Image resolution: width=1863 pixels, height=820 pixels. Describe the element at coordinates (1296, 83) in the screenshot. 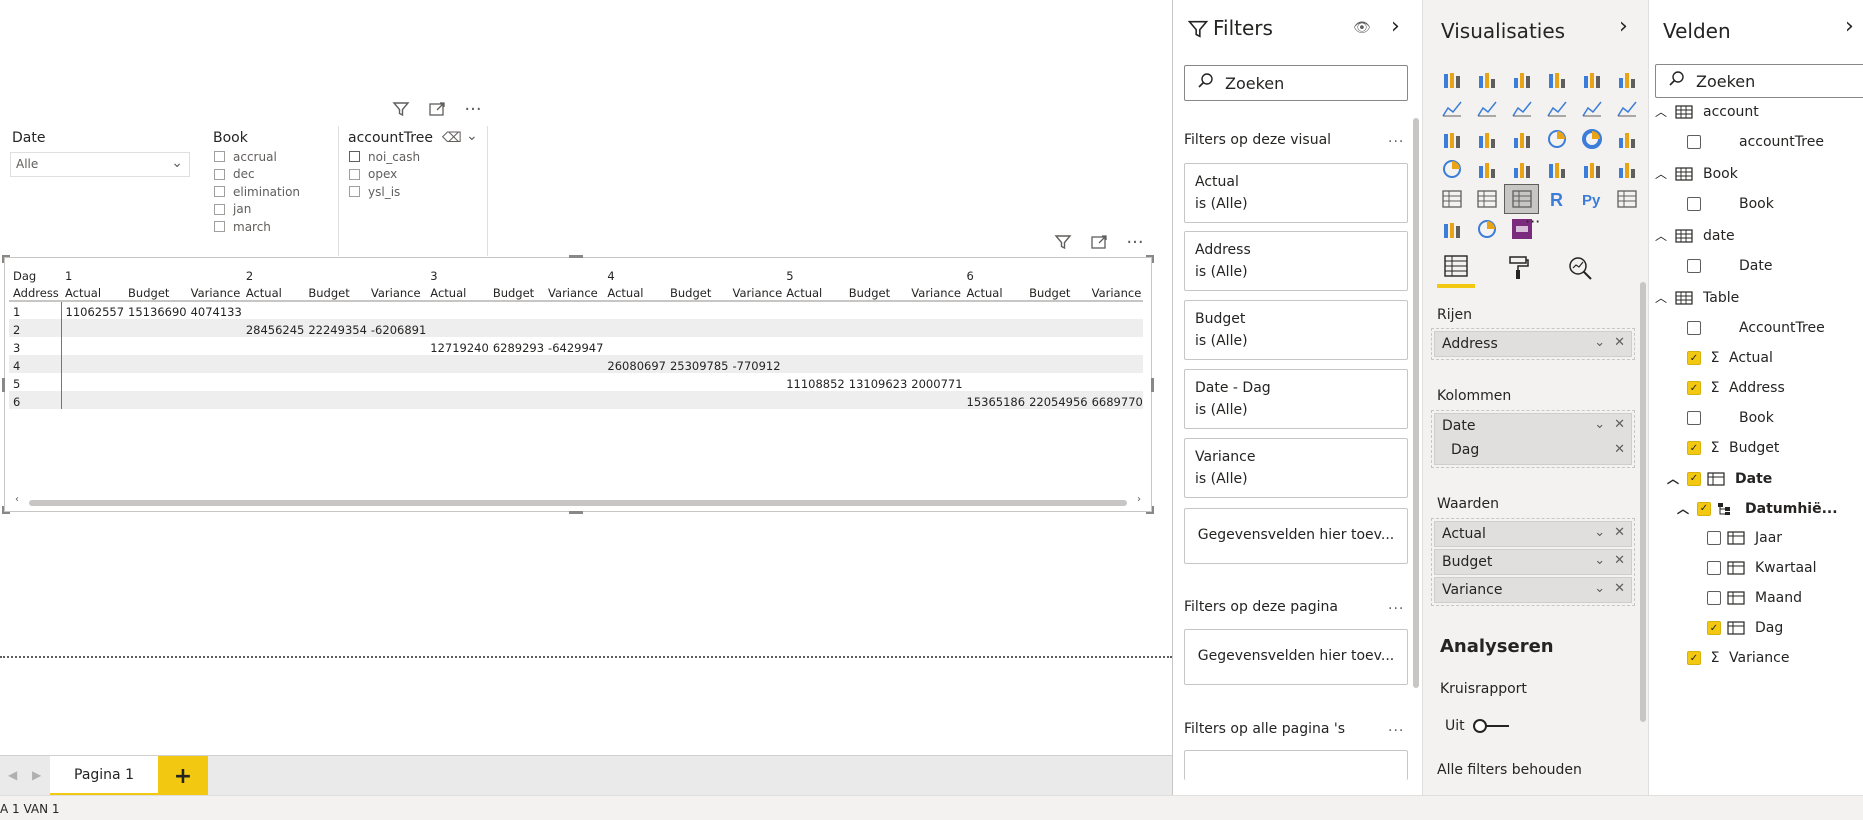

I see `filters-search-input: Zoeken` at that location.